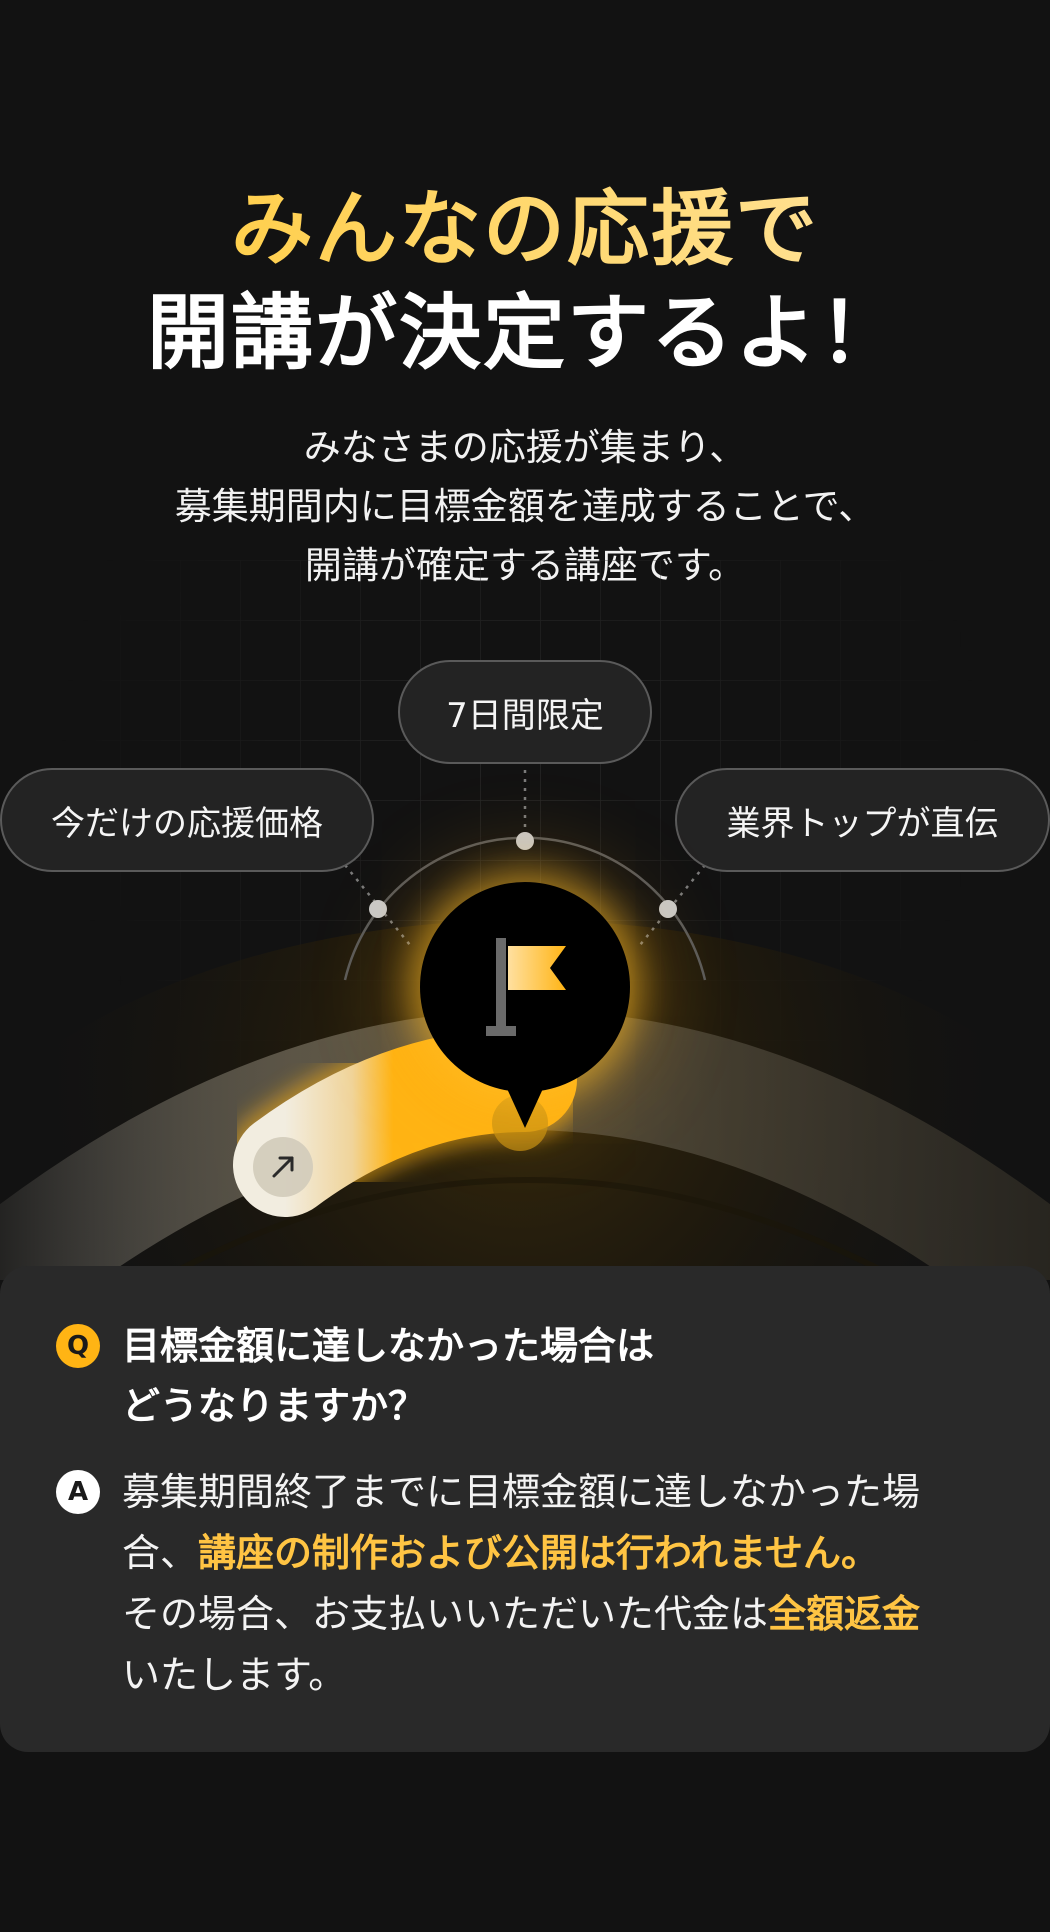  I want to click on pill-limited-7-days: 7日間限定, so click(525, 712).